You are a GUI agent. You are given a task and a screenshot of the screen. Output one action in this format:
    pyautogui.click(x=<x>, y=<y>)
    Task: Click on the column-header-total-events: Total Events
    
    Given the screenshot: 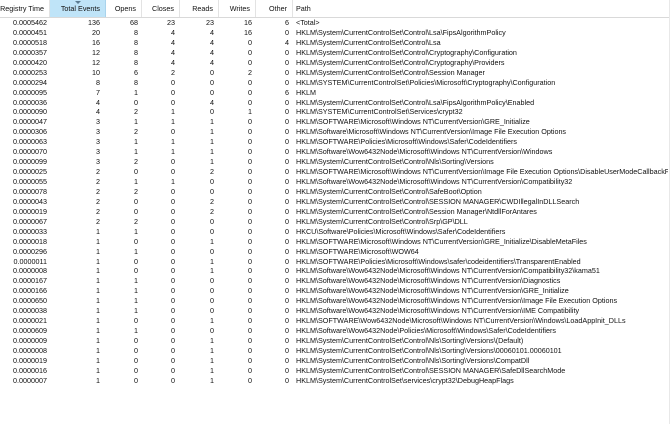 What is the action you would take?
    pyautogui.click(x=78, y=8)
    